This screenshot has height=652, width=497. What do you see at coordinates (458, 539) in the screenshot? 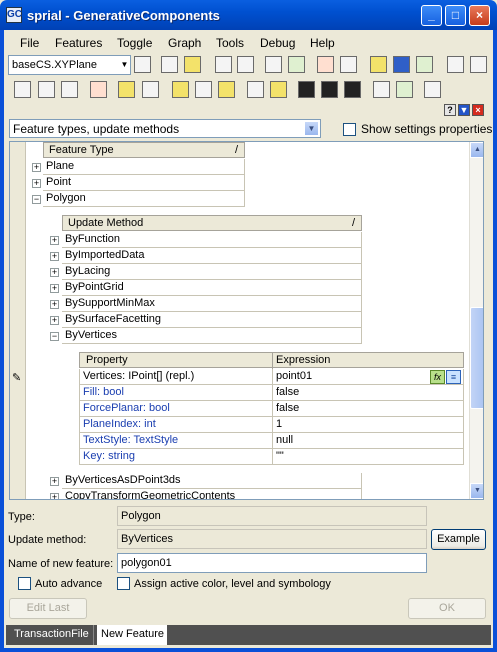
I see `example-button: Example` at bounding box center [458, 539].